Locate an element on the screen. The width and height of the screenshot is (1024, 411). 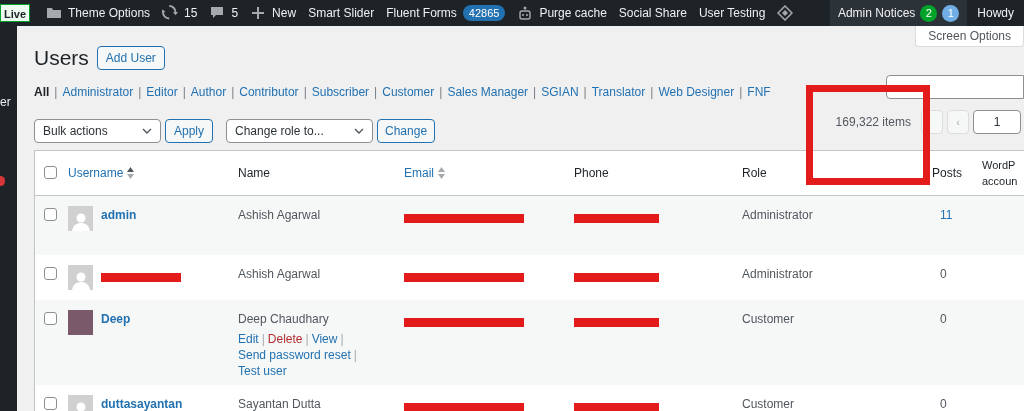
plus-icon is located at coordinates (258, 13).